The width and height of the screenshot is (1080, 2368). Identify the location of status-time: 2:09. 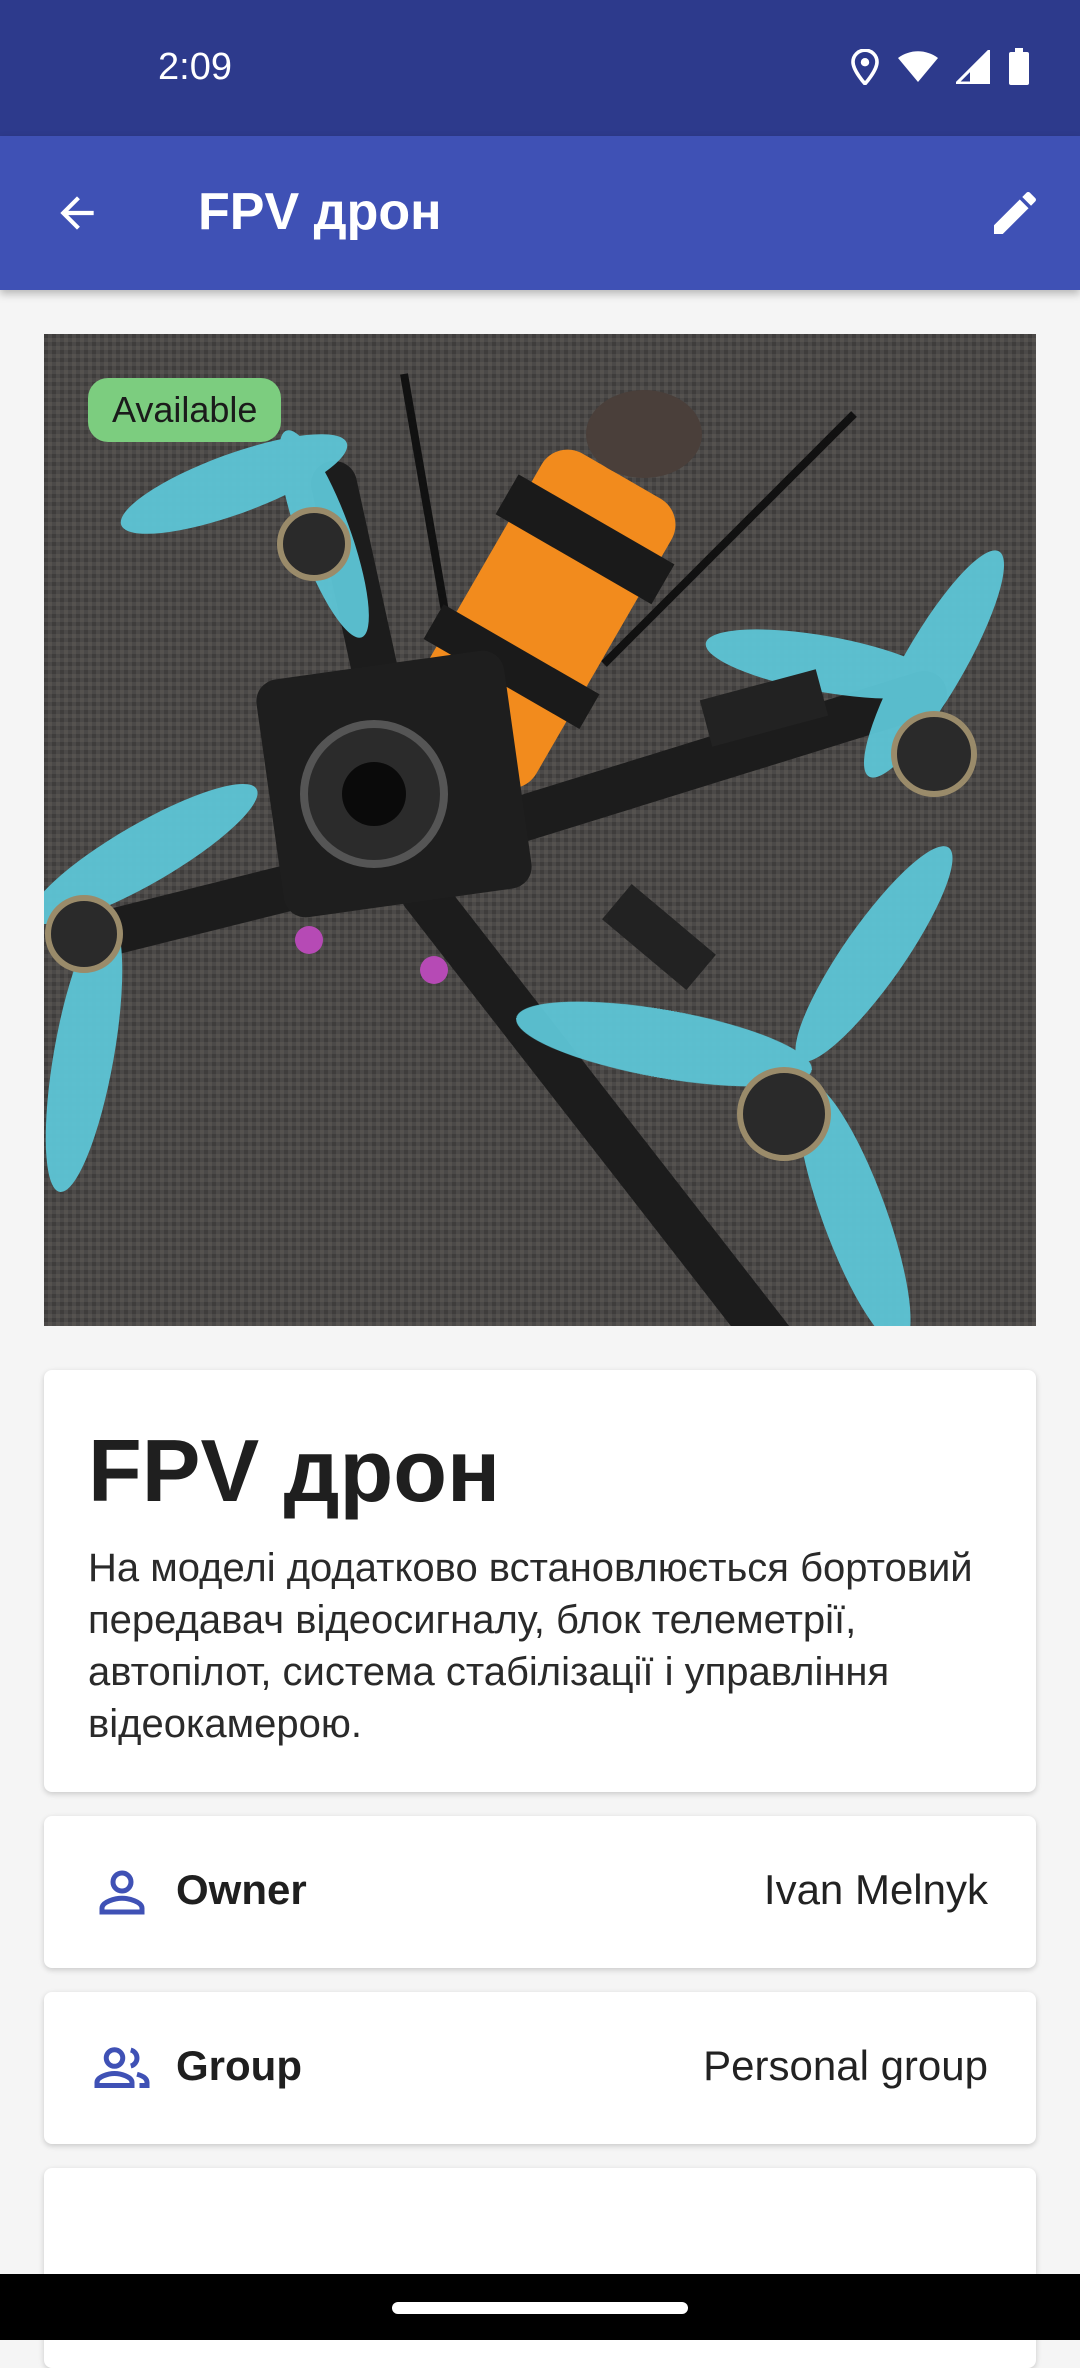
(195, 67).